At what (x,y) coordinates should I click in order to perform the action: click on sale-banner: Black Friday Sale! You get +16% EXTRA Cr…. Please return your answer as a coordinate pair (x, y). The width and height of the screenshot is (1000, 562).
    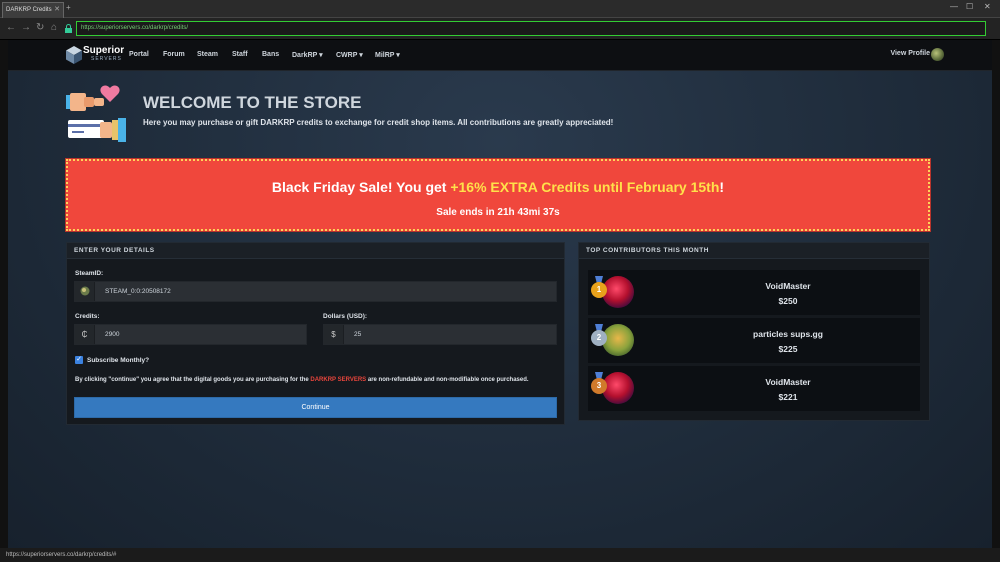
    Looking at the image, I should click on (498, 195).